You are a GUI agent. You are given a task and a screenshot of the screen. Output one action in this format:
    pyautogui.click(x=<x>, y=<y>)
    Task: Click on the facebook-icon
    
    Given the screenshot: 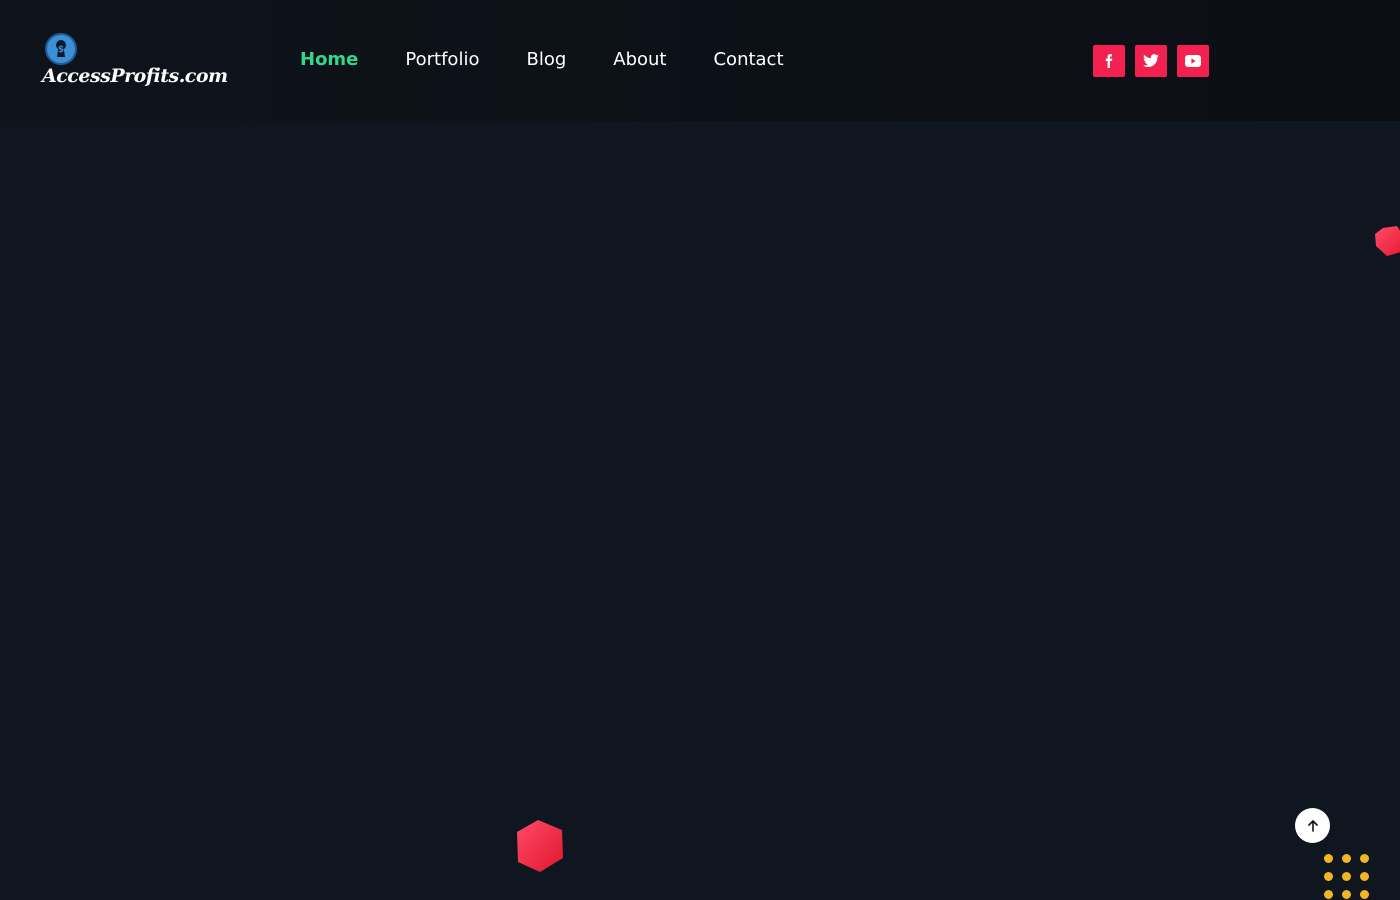 What is the action you would take?
    pyautogui.click(x=1109, y=61)
    